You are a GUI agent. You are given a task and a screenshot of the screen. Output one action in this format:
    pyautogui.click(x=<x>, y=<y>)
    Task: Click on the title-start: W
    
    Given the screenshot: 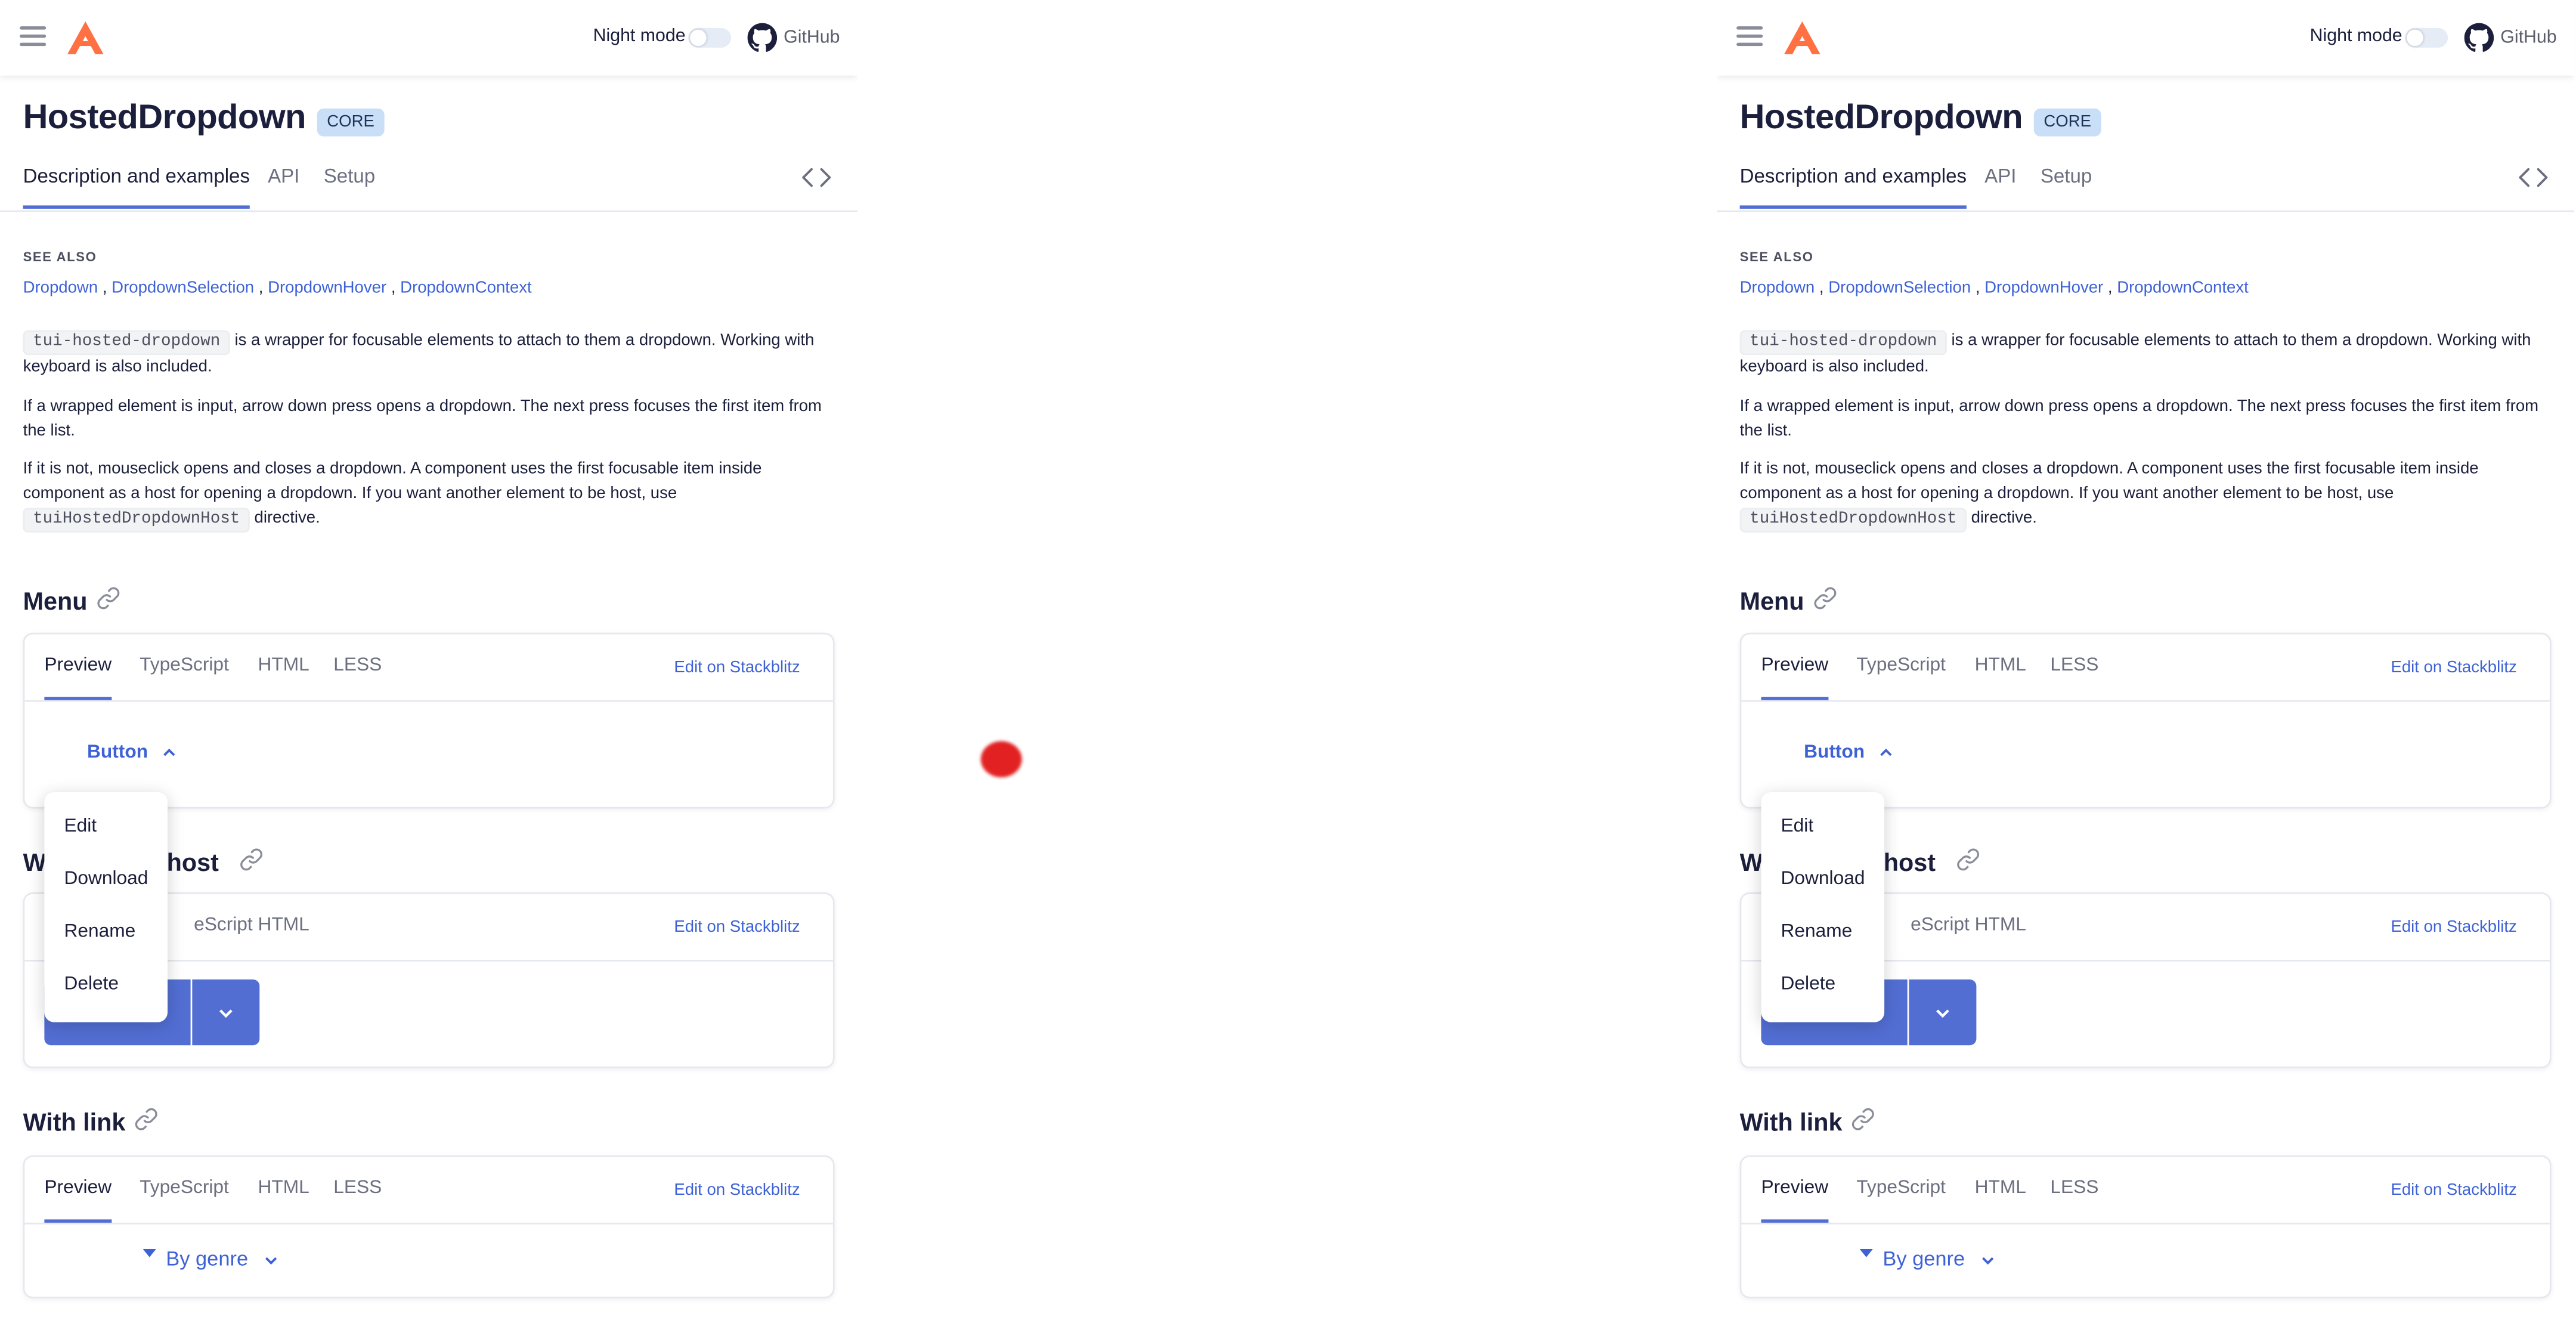 What is the action you would take?
    pyautogui.click(x=1751, y=863)
    